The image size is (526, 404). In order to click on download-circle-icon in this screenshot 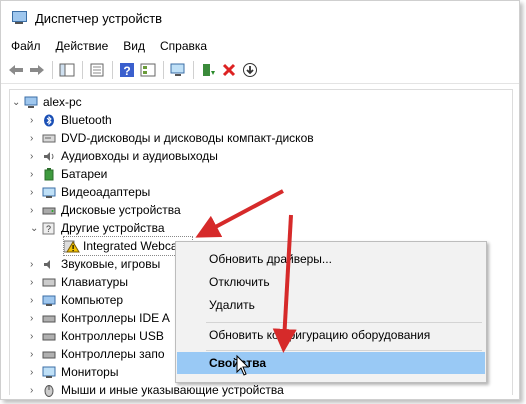, I will do `click(250, 70)`.